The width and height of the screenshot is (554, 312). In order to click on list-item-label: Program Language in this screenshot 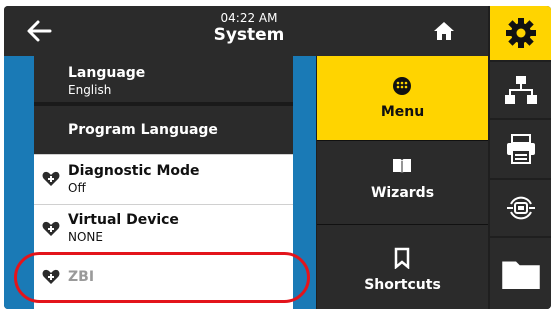, I will do `click(143, 130)`.